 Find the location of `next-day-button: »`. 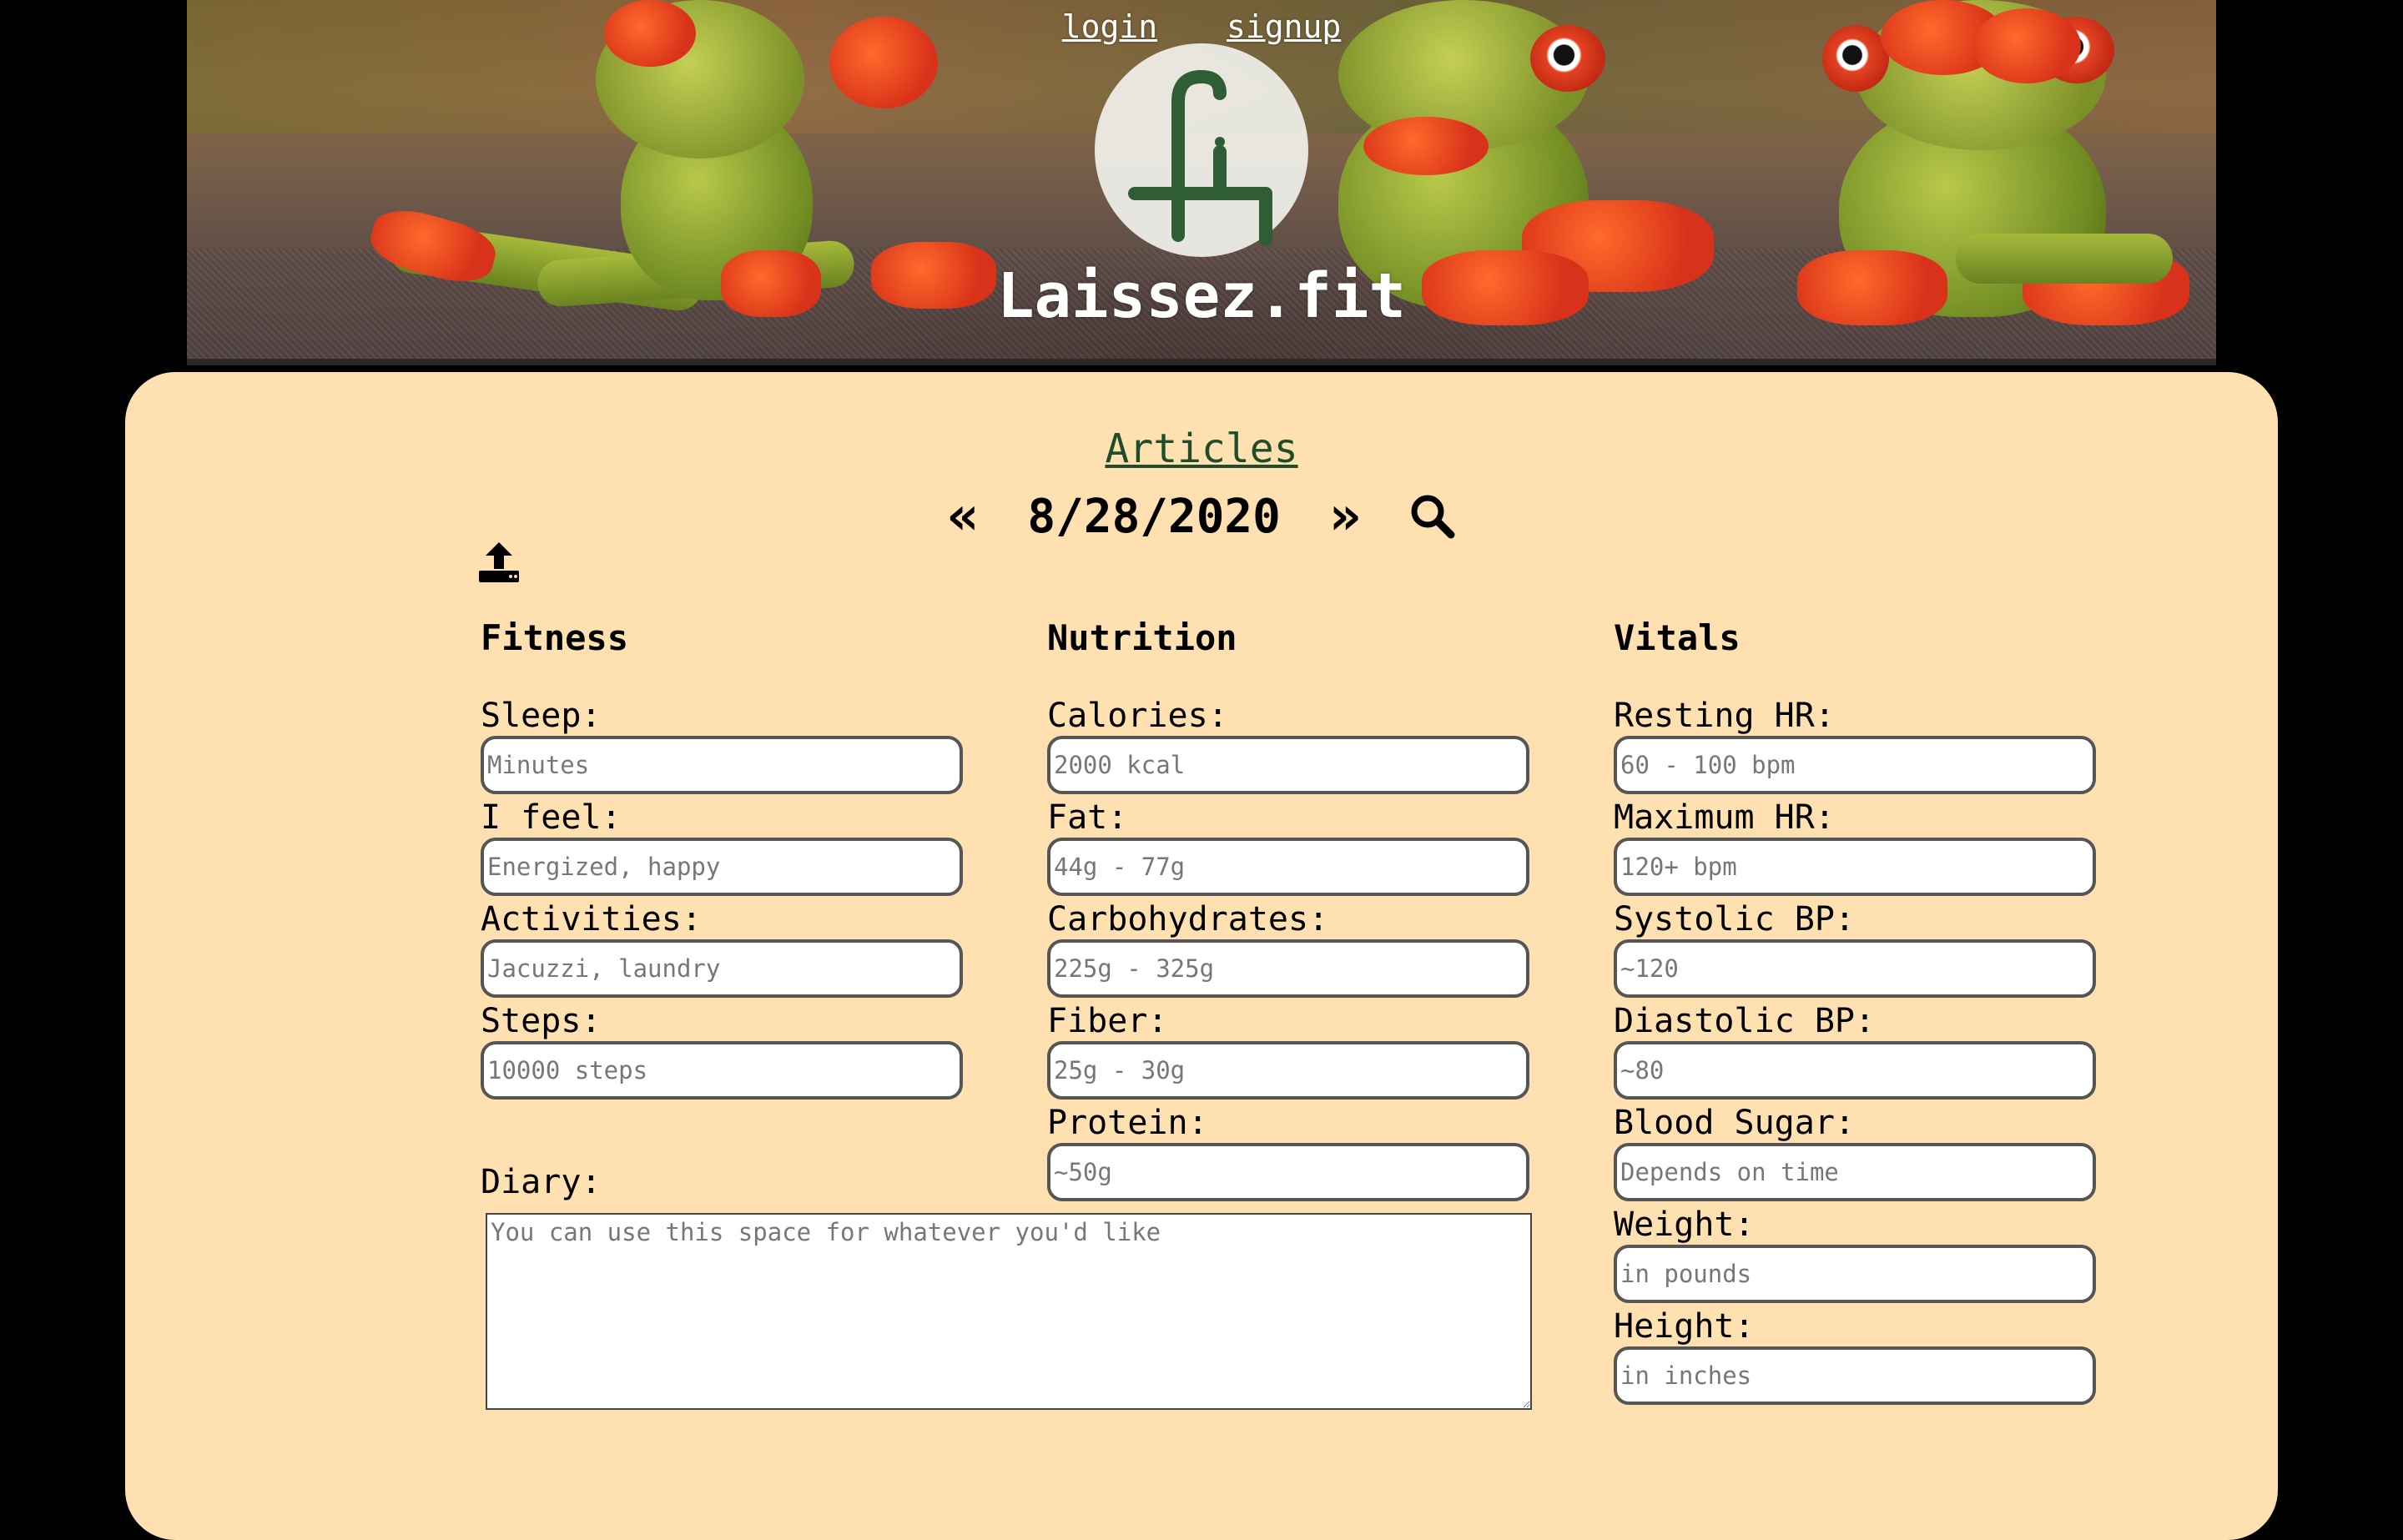

next-day-button: » is located at coordinates (1345, 516).